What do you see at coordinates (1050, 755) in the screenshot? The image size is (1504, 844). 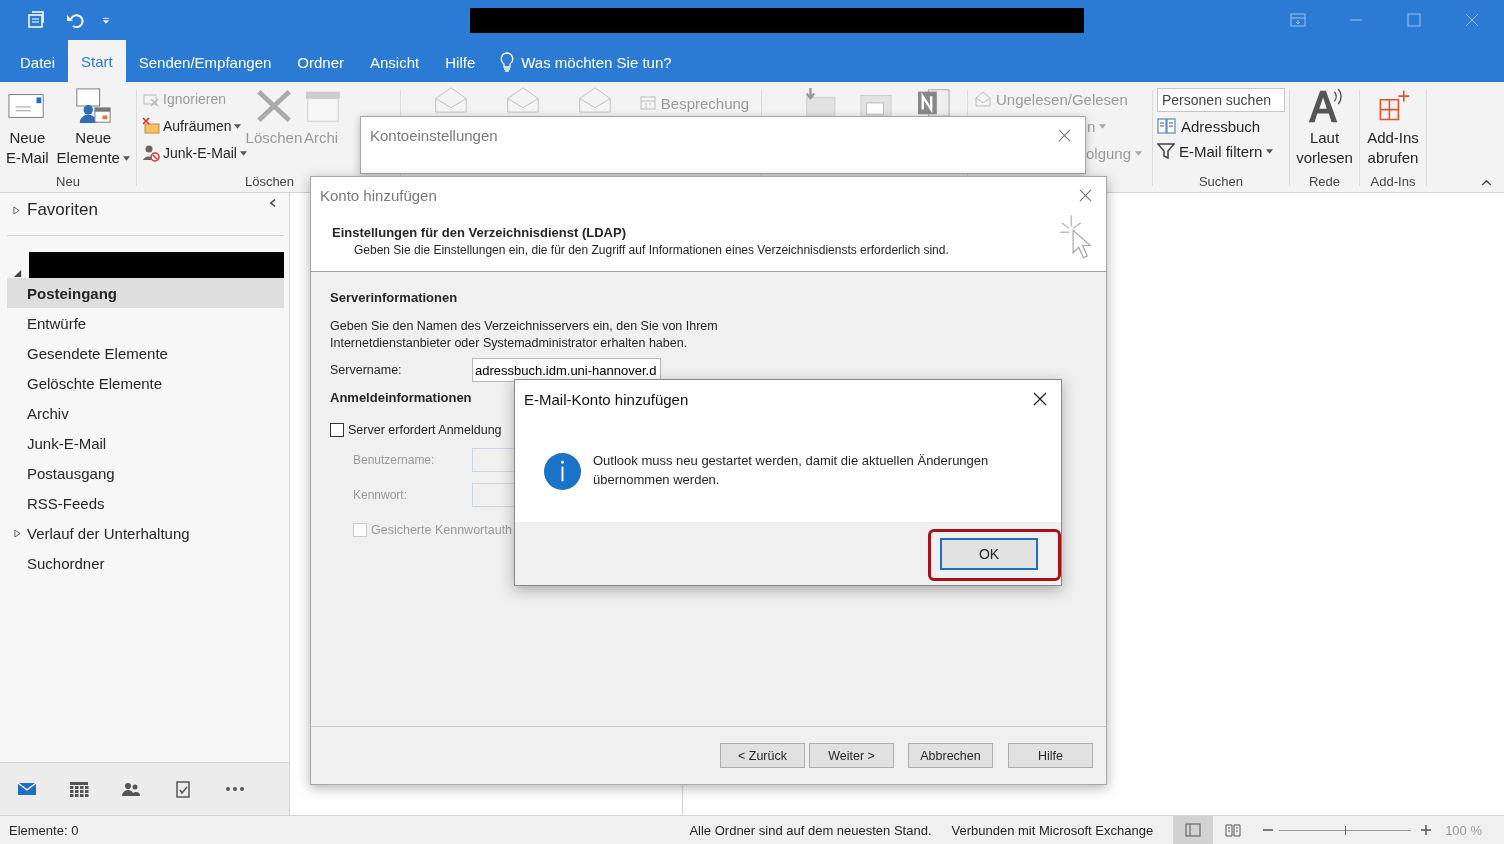 I see `wizard-button: Hilfe` at bounding box center [1050, 755].